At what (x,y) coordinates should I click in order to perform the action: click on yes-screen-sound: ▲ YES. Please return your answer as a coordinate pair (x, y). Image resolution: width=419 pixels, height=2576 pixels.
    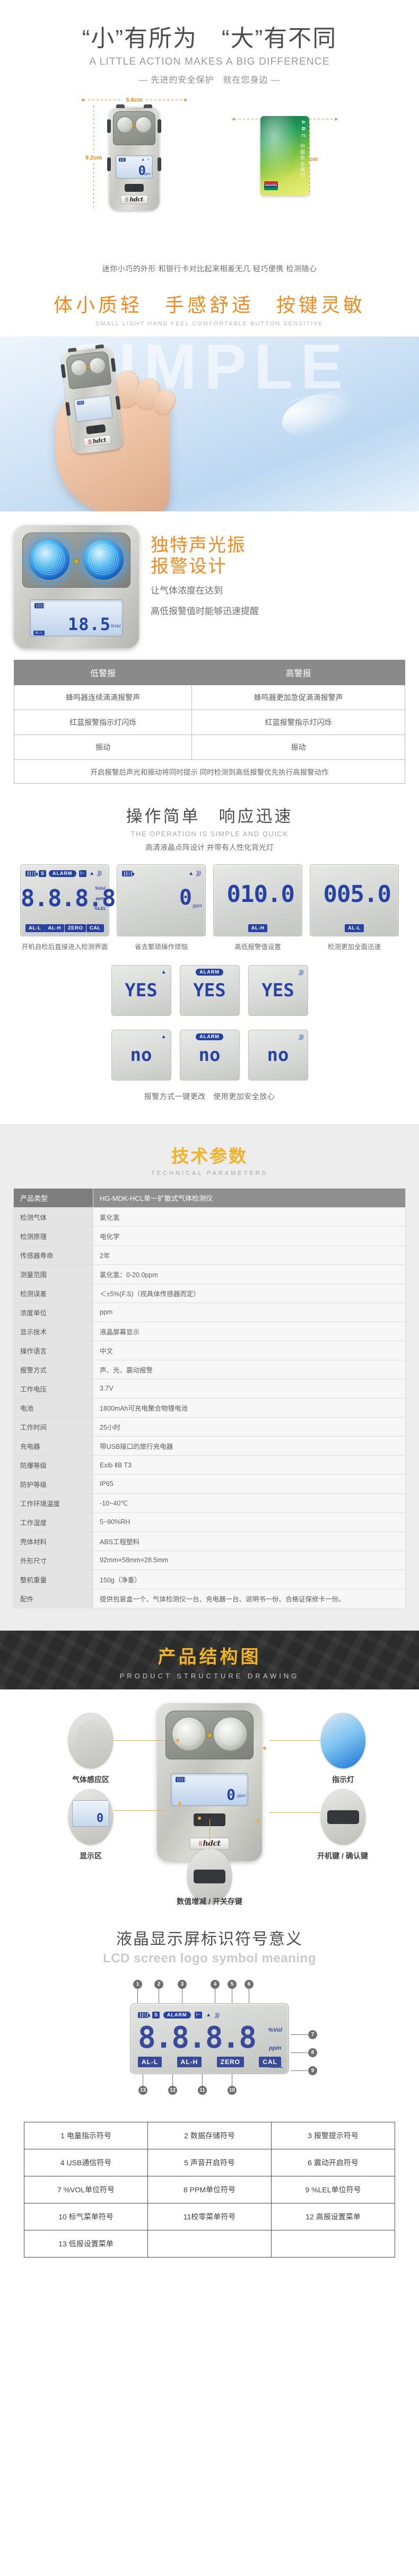
    Looking at the image, I should click on (141, 990).